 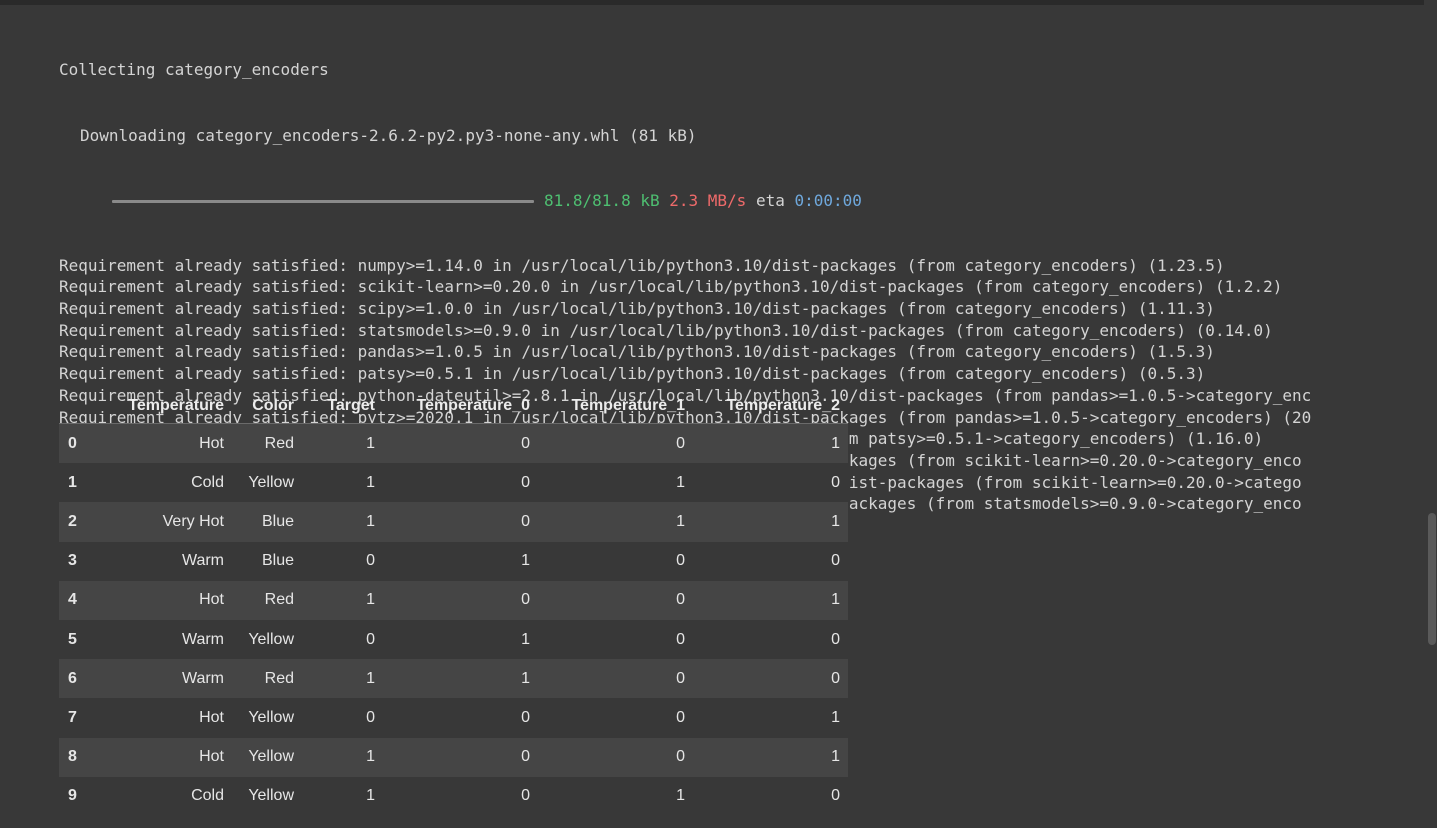 What do you see at coordinates (770, 200) in the screenshot?
I see `progress-eta-label: eta` at bounding box center [770, 200].